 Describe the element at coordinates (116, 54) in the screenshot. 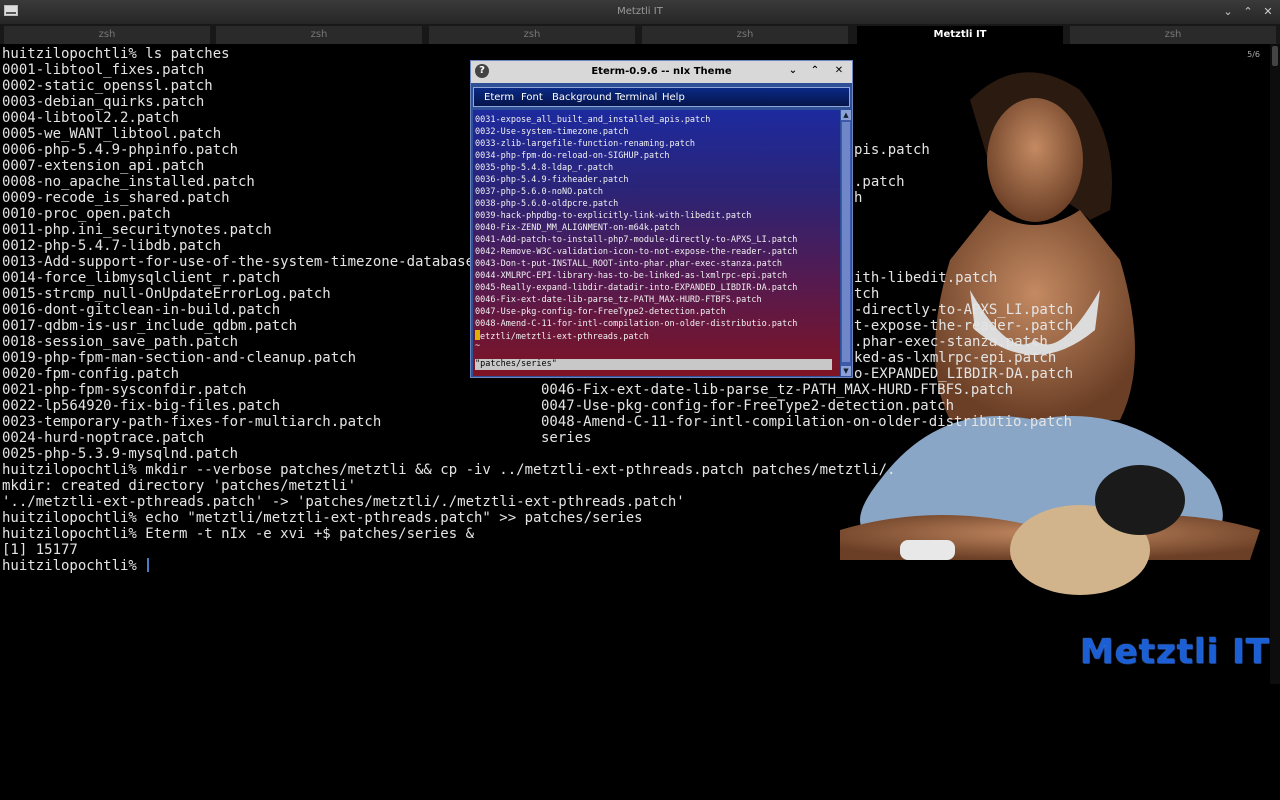

I see `terminal-line: huitzilopochtli% ls patches` at that location.